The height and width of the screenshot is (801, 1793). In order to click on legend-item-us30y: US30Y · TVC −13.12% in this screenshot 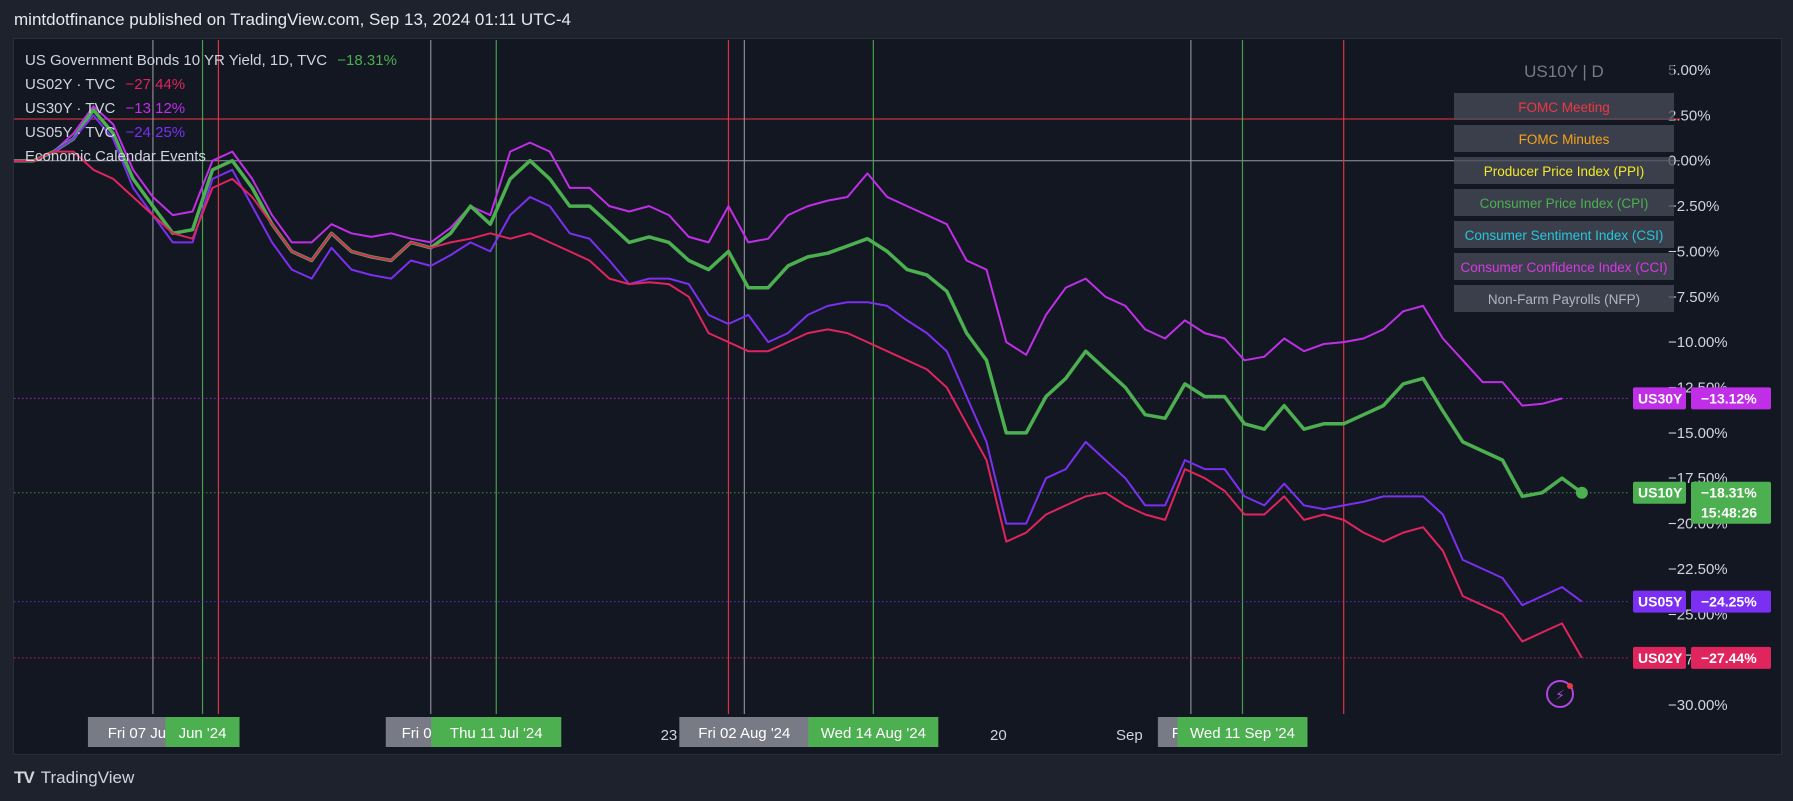, I will do `click(211, 109)`.